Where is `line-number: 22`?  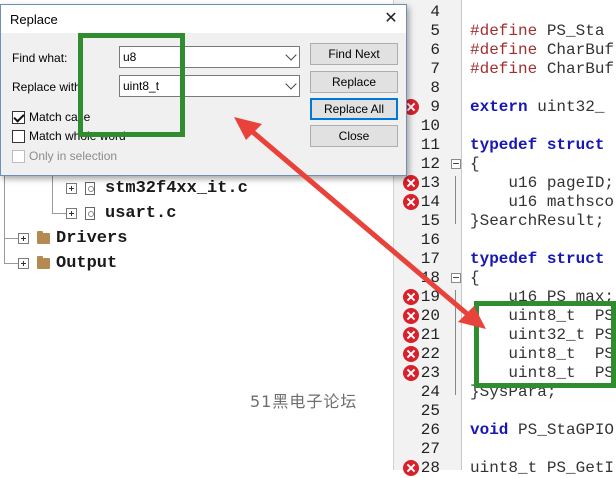 line-number: 22 is located at coordinates (430, 354).